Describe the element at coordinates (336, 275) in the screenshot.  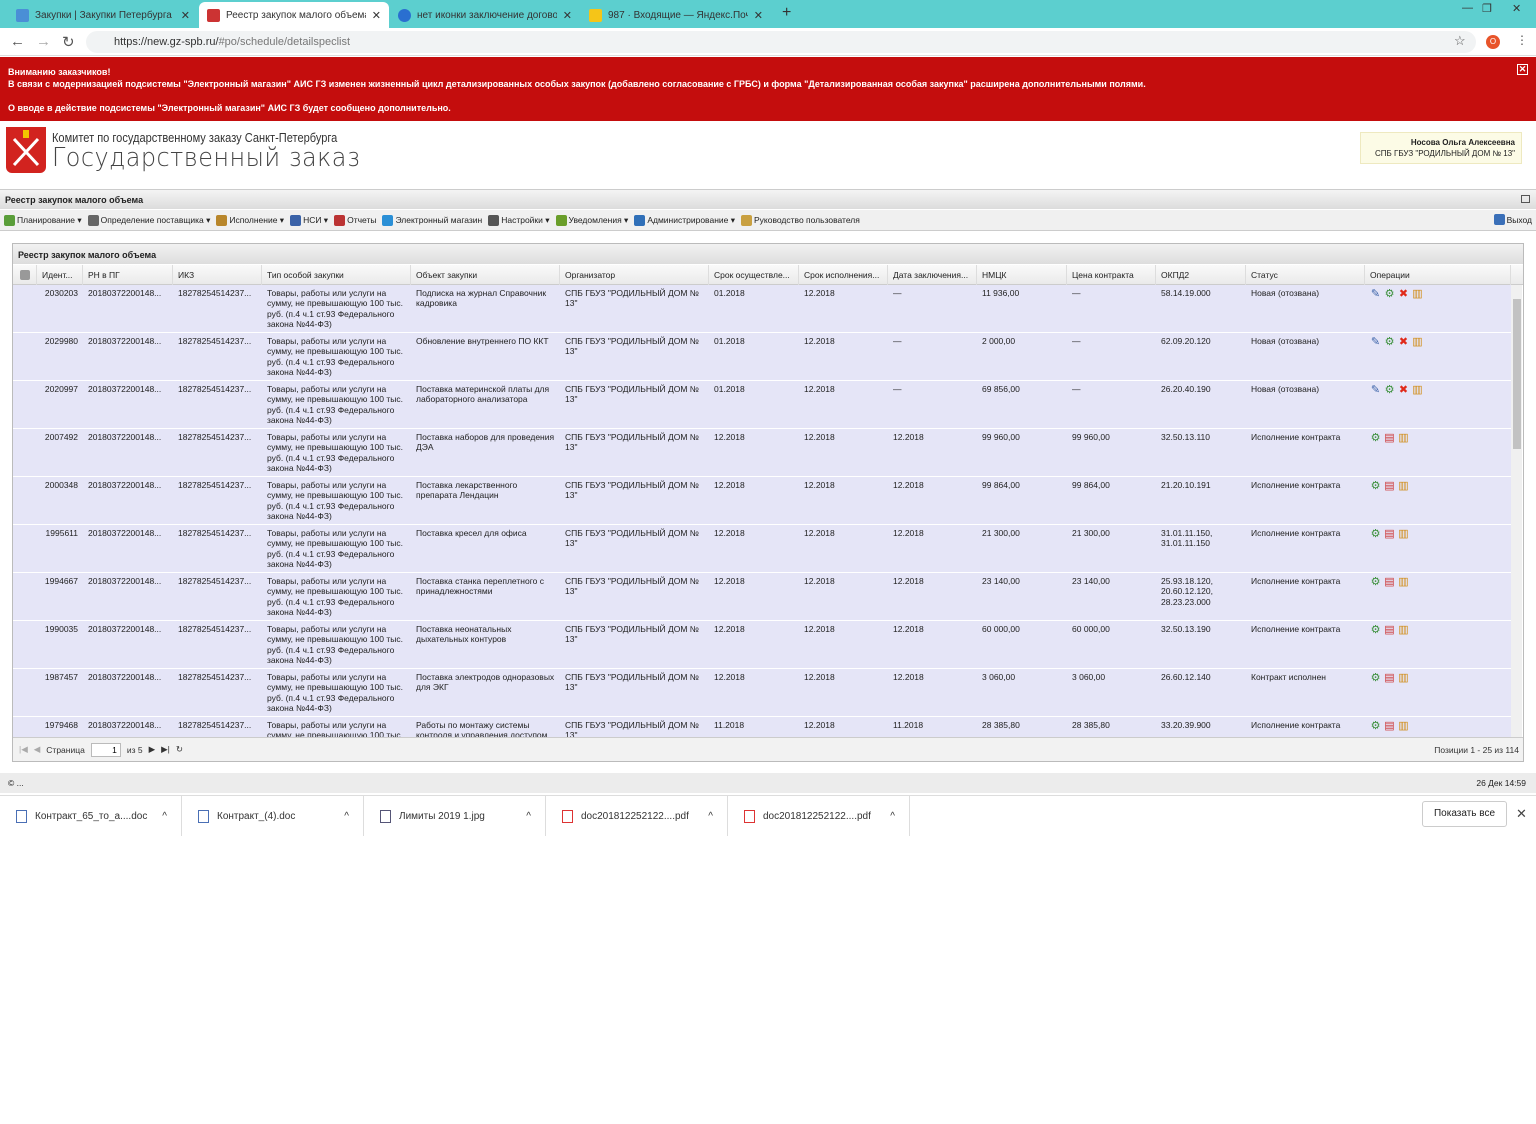
I see `column-header: Тип особой закупки` at that location.